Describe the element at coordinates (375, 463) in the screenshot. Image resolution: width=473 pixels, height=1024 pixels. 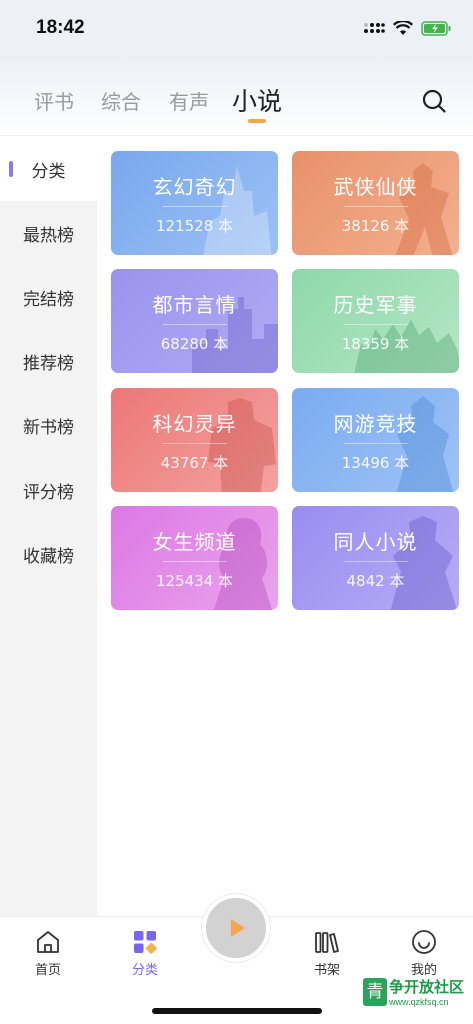
I see `category-count: 13496 本` at that location.